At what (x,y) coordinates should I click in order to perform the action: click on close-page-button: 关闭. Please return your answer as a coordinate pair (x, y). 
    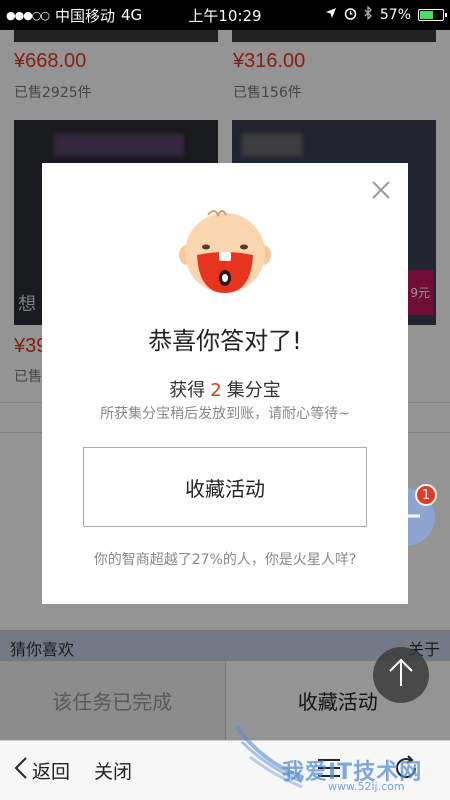
    Looking at the image, I should click on (113, 770).